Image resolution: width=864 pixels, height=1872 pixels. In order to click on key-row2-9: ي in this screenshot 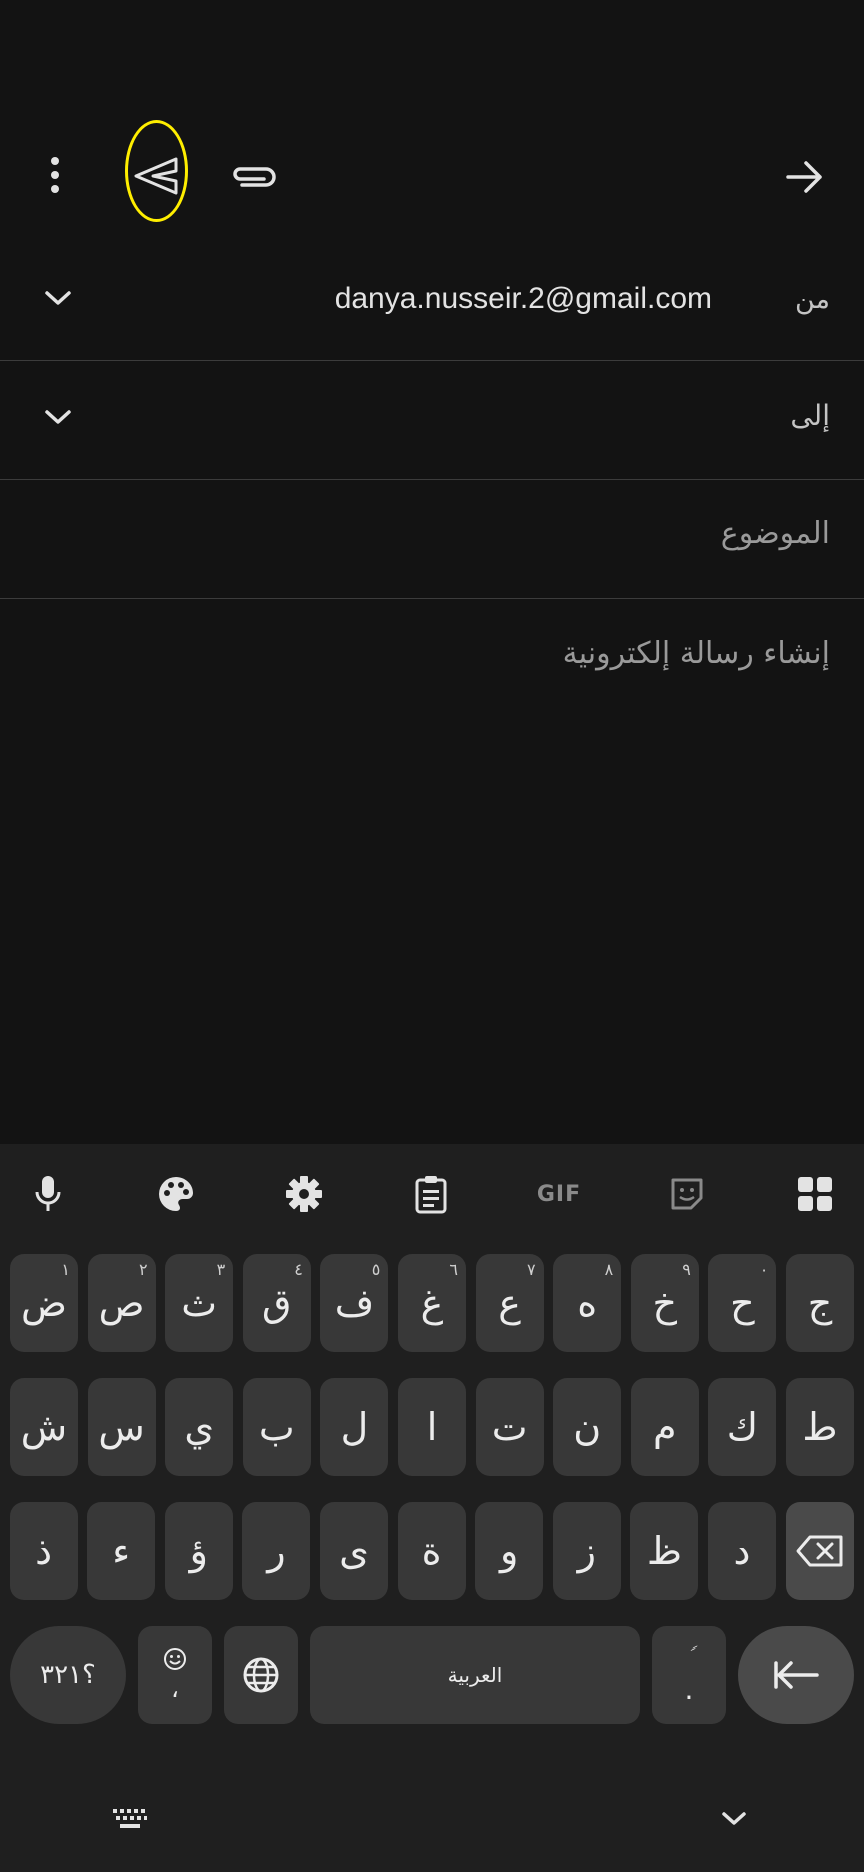, I will do `click(199, 1427)`.